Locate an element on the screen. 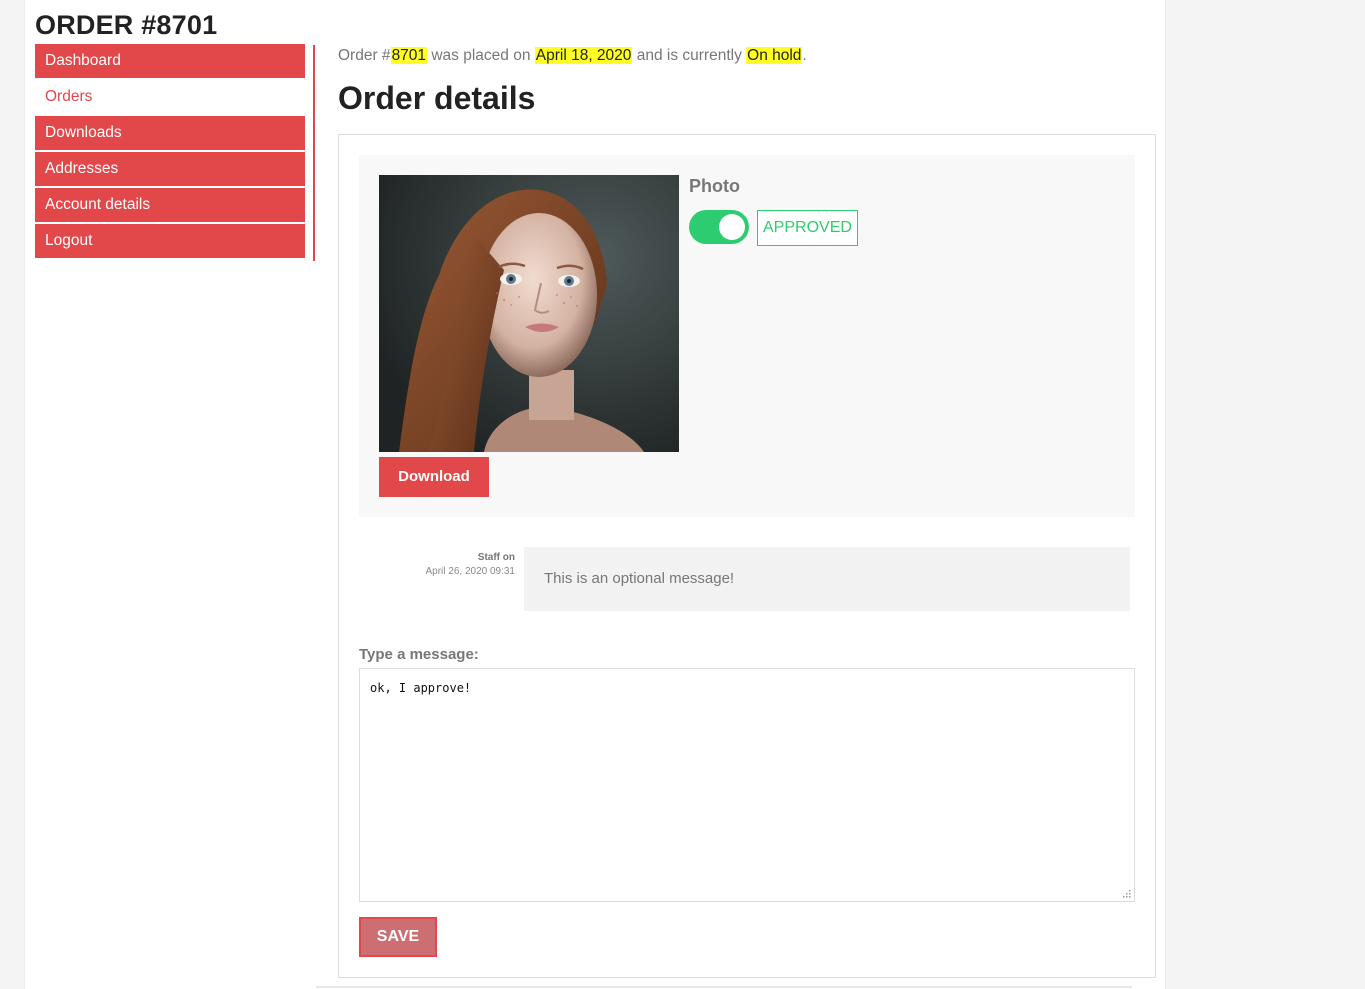  summary-prefix: Order # is located at coordinates (364, 55).